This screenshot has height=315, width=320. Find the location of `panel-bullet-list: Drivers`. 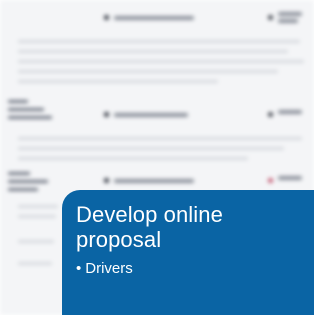

panel-bullet-list: Drivers is located at coordinates (195, 269).